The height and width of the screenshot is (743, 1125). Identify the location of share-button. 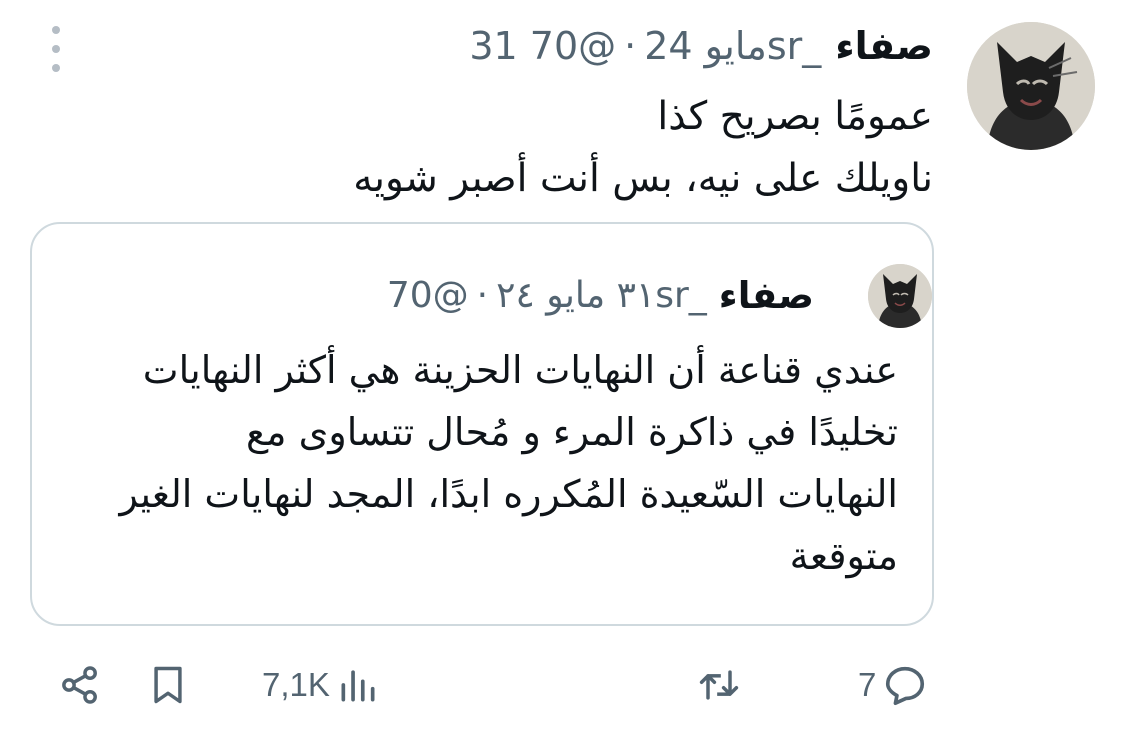
(80, 685).